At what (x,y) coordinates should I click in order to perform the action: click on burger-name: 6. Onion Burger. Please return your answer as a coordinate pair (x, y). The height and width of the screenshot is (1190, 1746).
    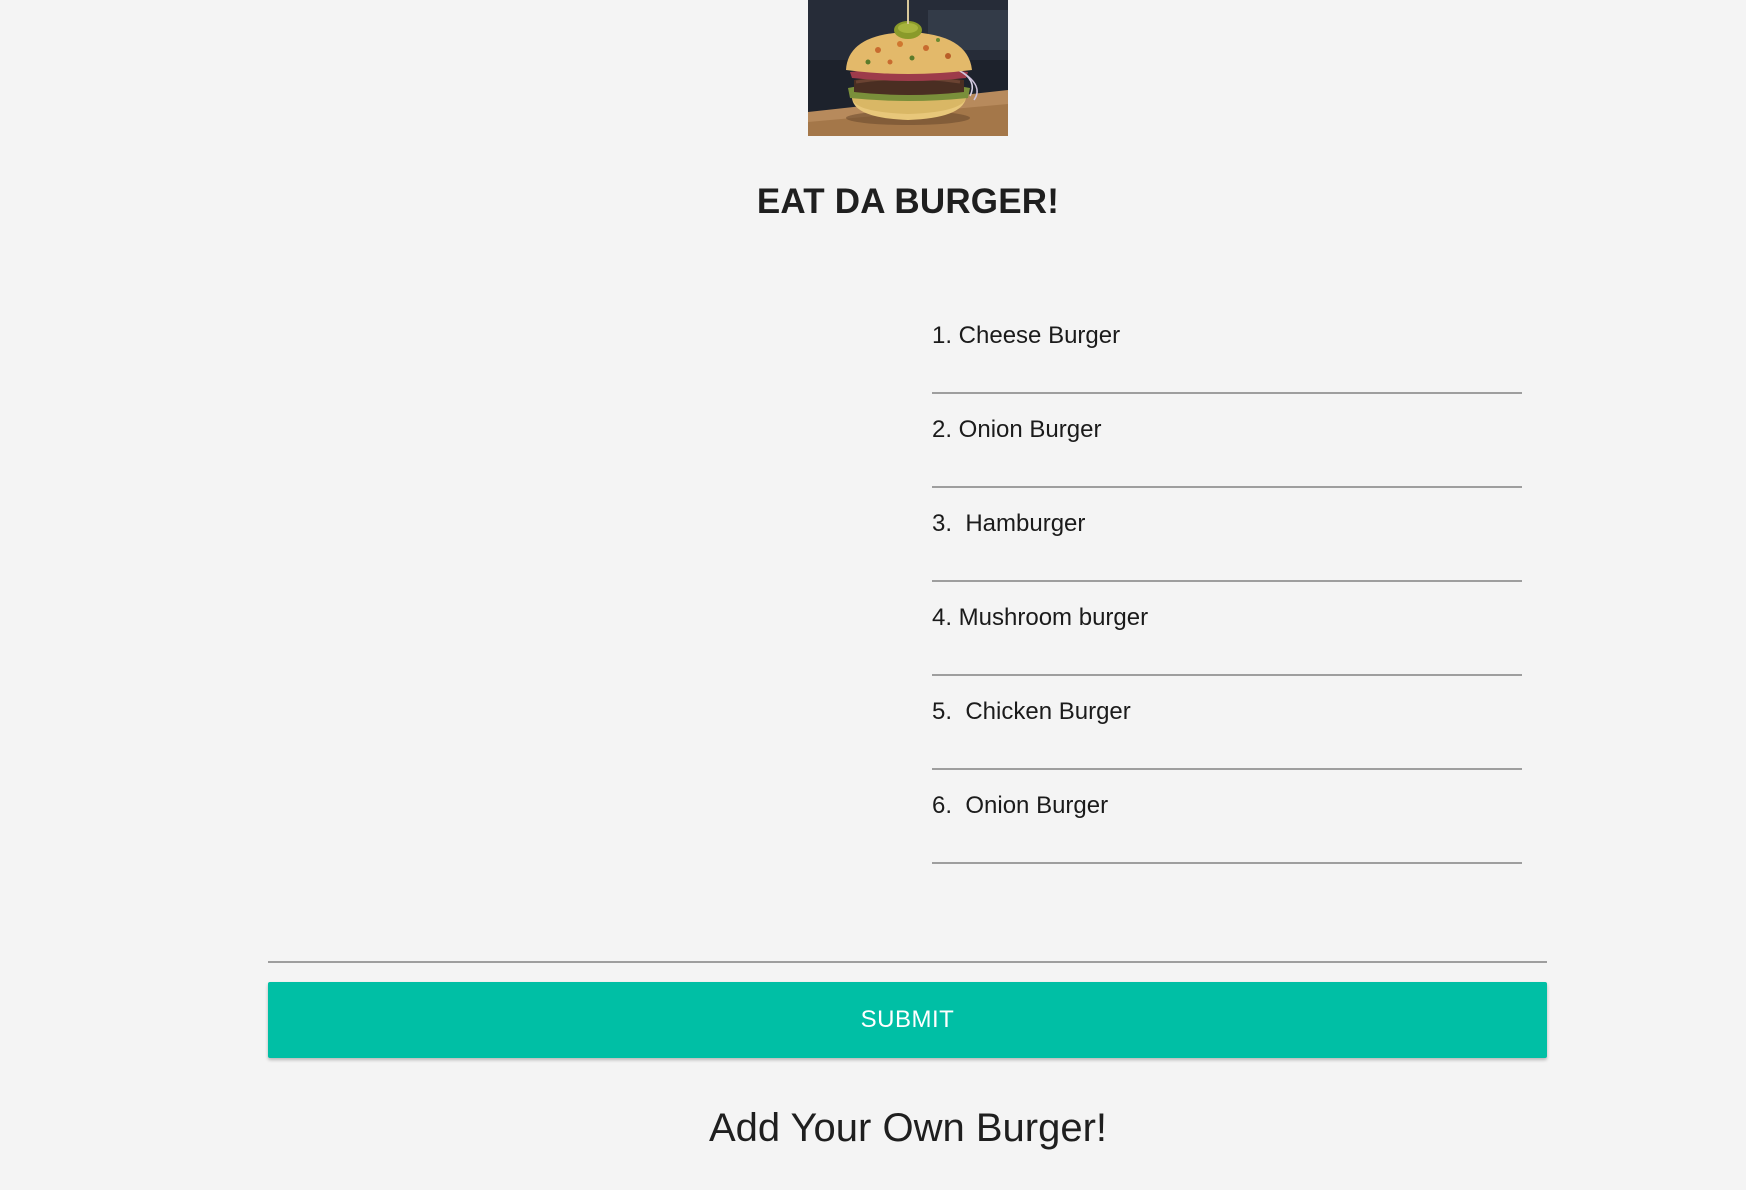
    Looking at the image, I should click on (1020, 805).